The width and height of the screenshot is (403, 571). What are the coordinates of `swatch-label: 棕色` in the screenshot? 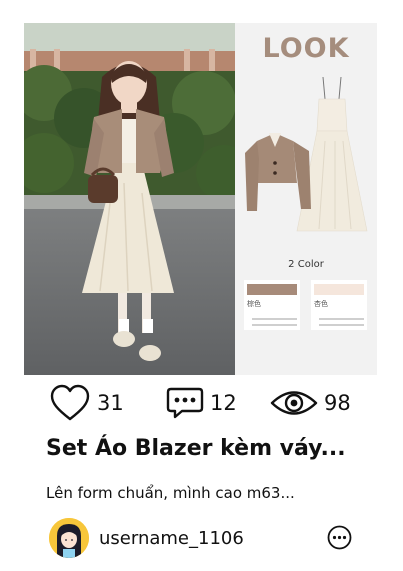 It's located at (254, 304).